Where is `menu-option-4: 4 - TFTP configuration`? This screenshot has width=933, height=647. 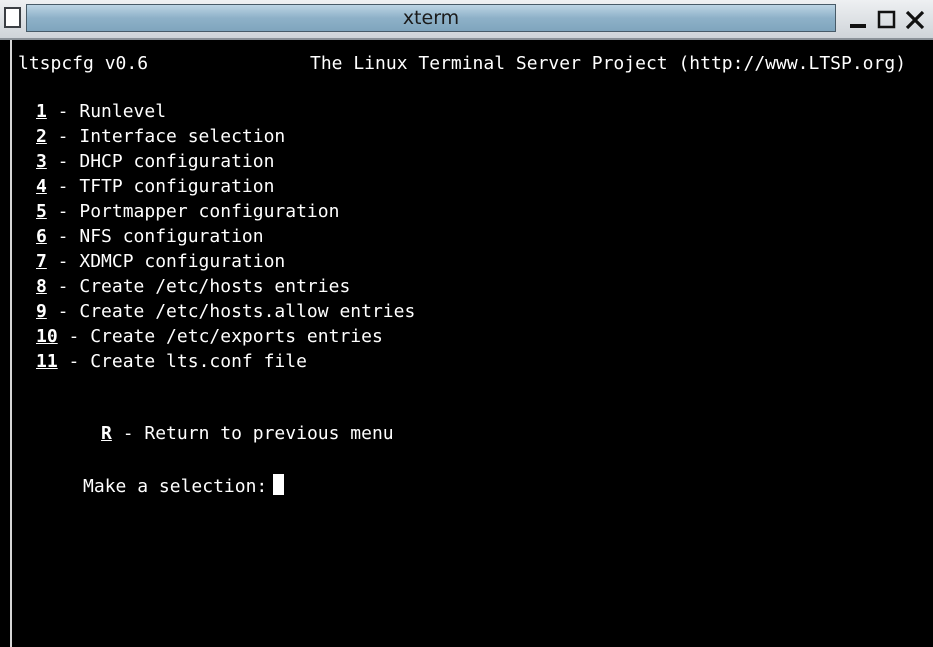 menu-option-4: 4 - TFTP configuration is located at coordinates (155, 187).